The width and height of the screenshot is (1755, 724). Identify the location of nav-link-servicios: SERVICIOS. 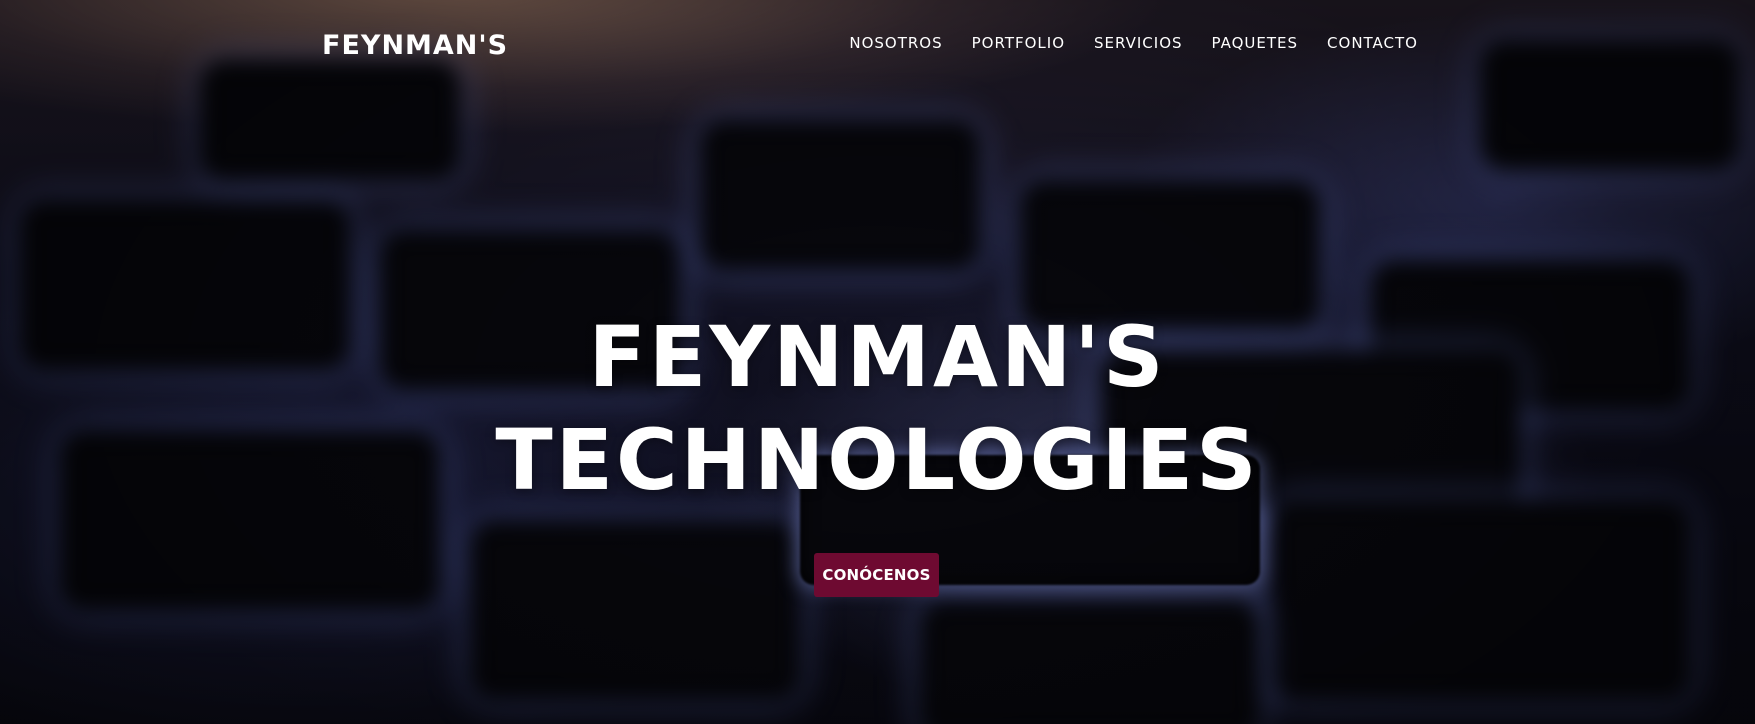
(1138, 43).